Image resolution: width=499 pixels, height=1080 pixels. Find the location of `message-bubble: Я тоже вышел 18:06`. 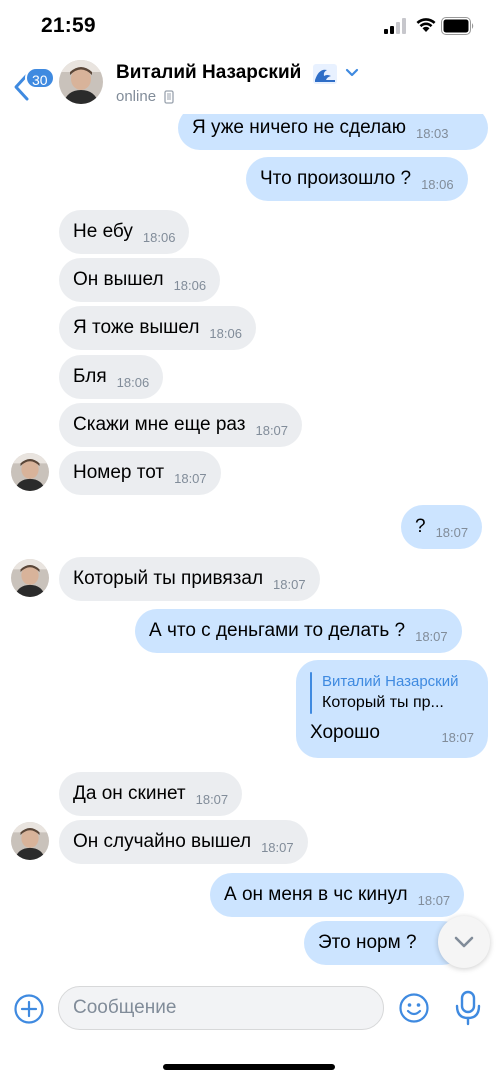

message-bubble: Я тоже вышел 18:06 is located at coordinates (157, 328).